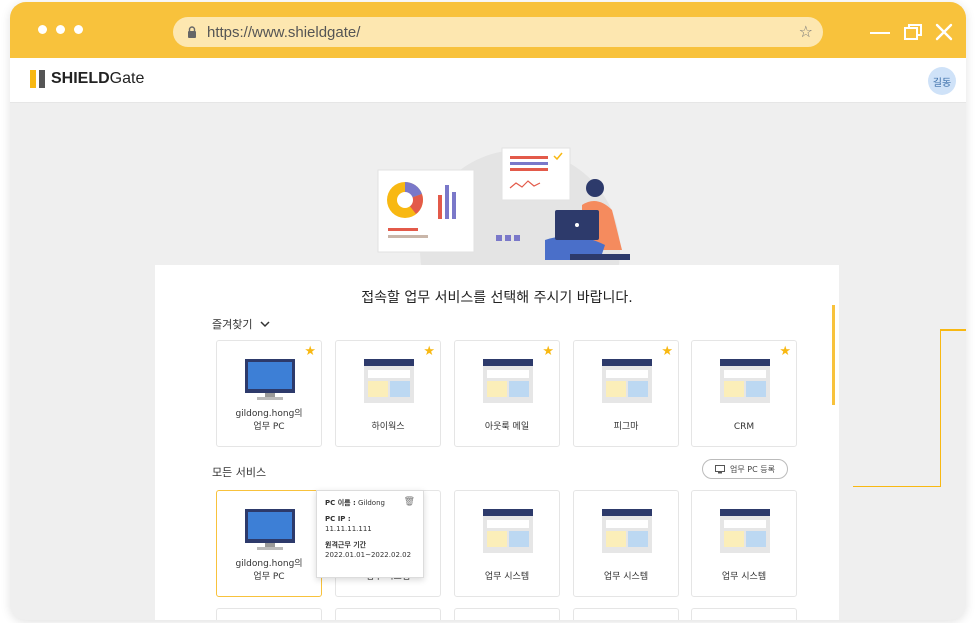 This screenshot has height=623, width=976. I want to click on tooltip-key: PC IP :, so click(338, 519).